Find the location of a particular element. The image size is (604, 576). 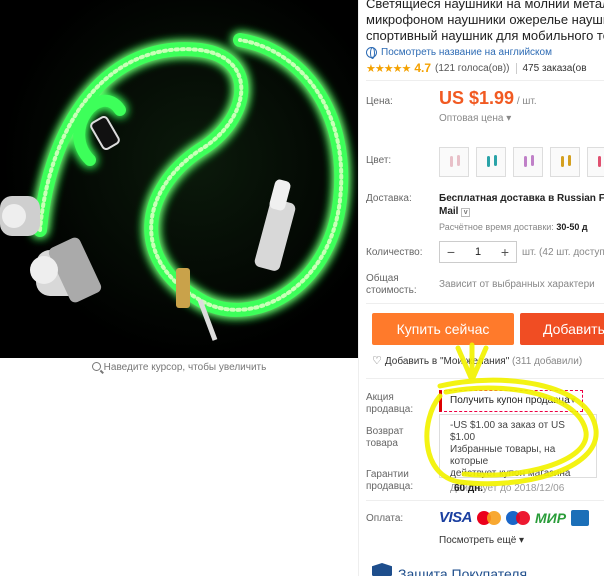

add-to-cart-button: Добавить is located at coordinates (562, 329).